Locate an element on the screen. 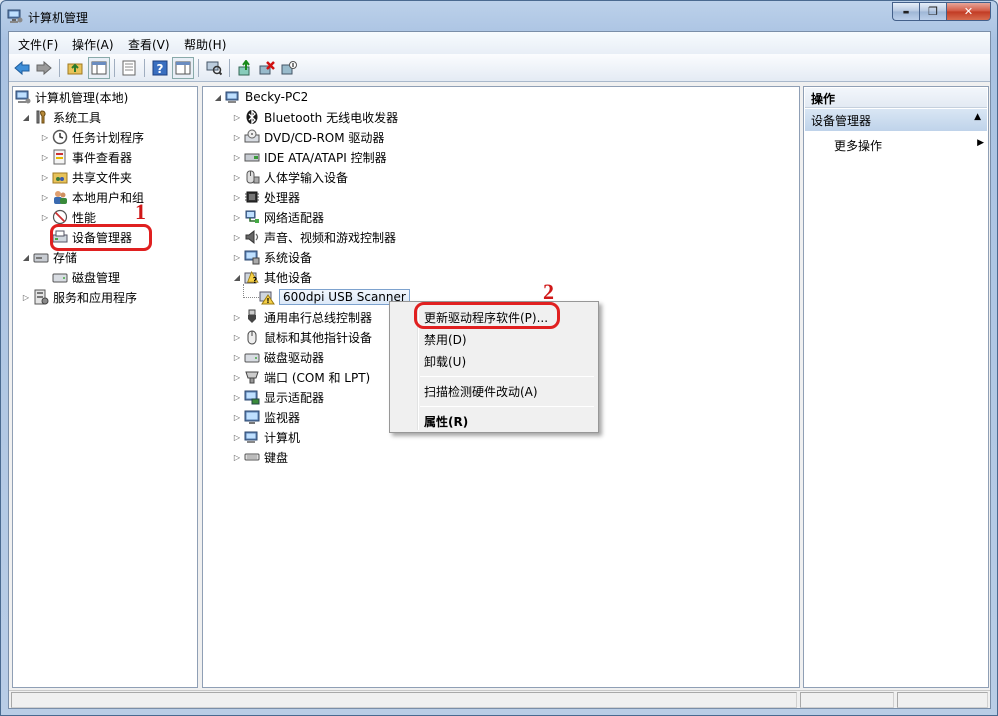 Image resolution: width=998 pixels, height=716 pixels. menu-item-disable: 禁用(D) is located at coordinates (445, 339).